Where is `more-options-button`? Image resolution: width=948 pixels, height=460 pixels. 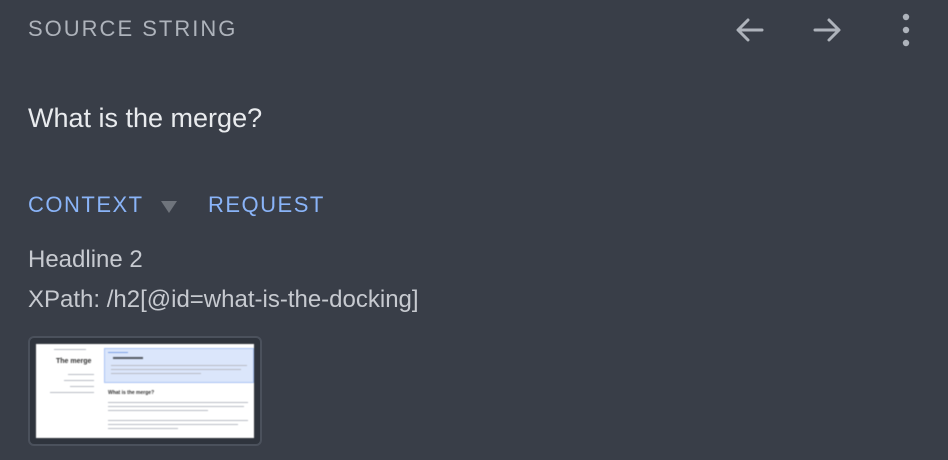 more-options-button is located at coordinates (906, 30).